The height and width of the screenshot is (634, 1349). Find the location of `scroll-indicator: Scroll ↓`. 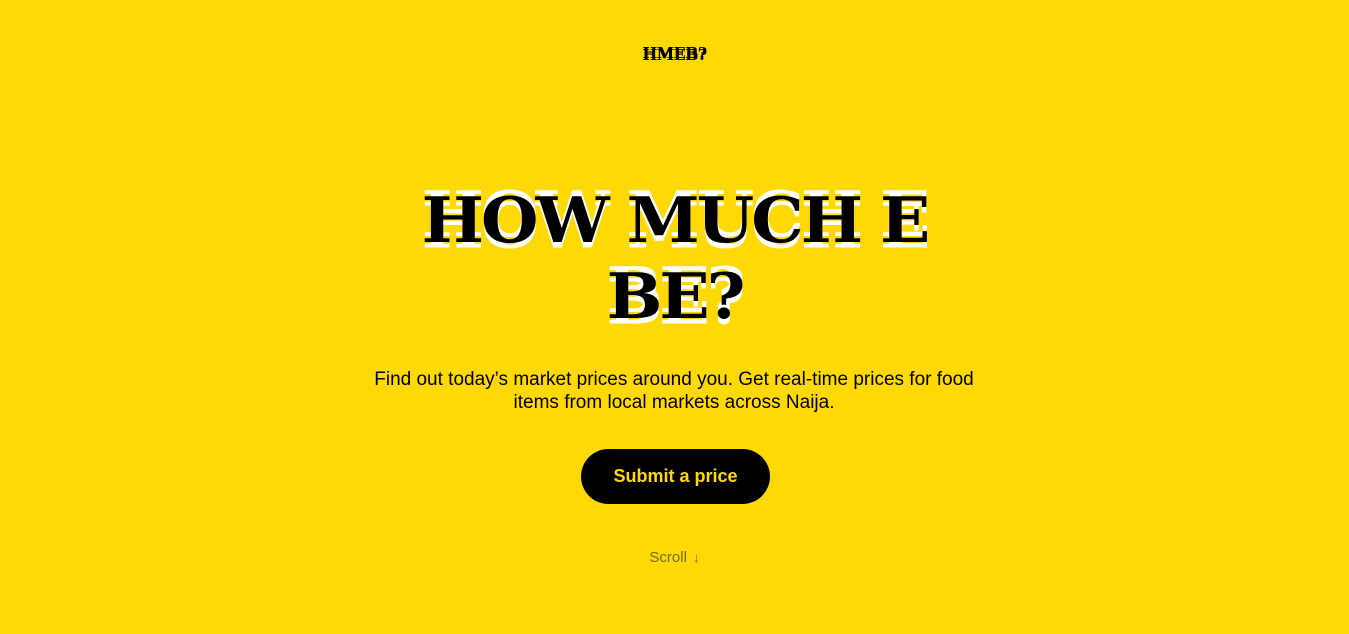

scroll-indicator: Scroll ↓ is located at coordinates (674, 558).